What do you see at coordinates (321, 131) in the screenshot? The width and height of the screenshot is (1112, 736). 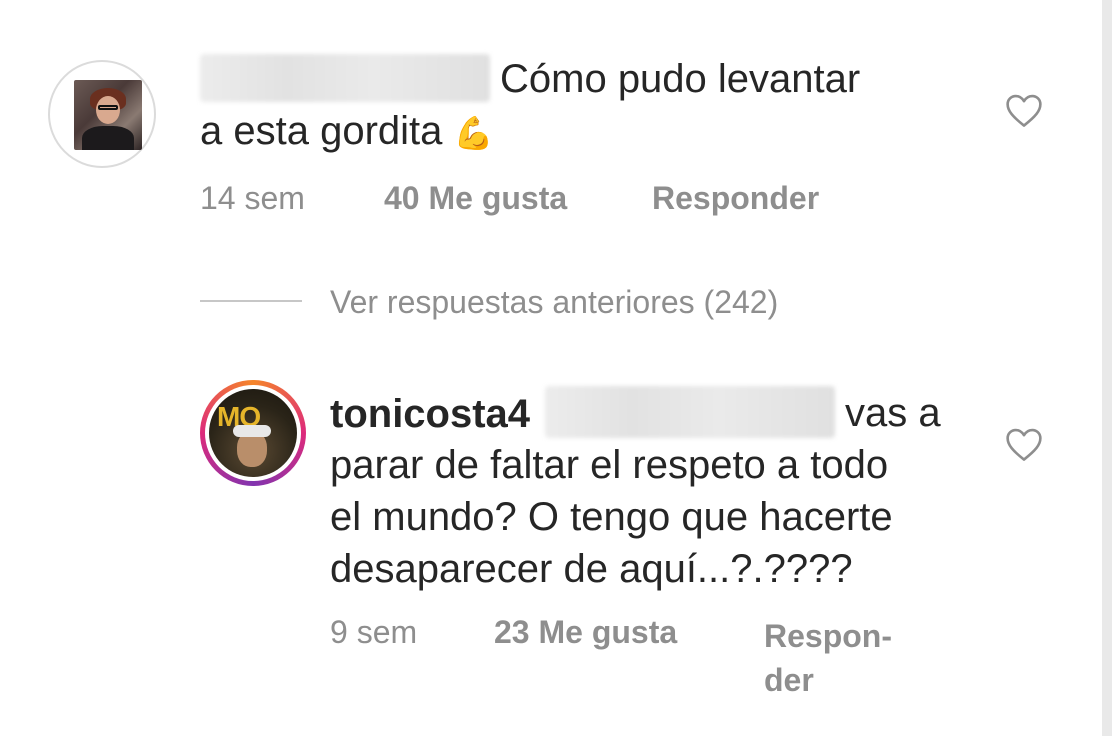 I see `comment-1-text: a esta gordita` at bounding box center [321, 131].